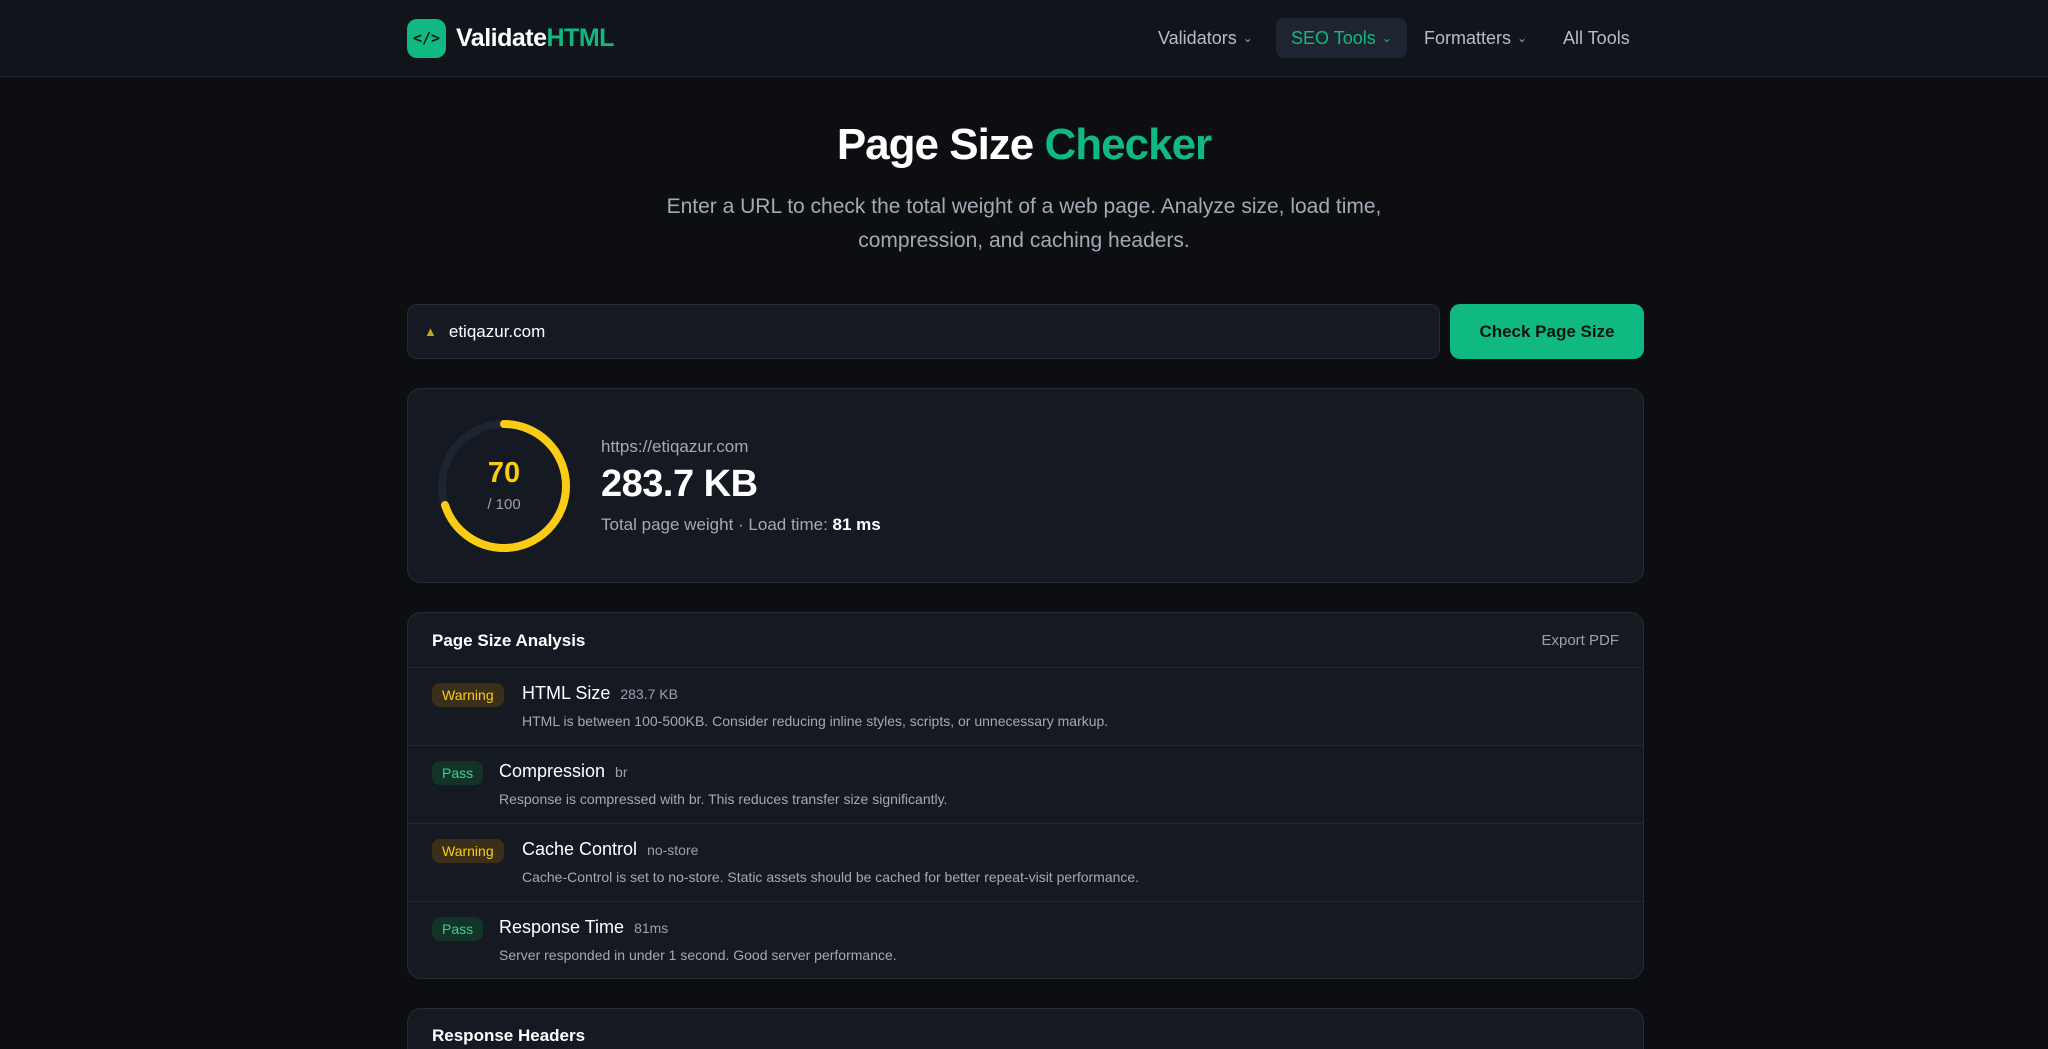 The width and height of the screenshot is (2048, 1049). Describe the element at coordinates (1468, 37) in the screenshot. I see `nav-formatters-label: Formatters` at that location.